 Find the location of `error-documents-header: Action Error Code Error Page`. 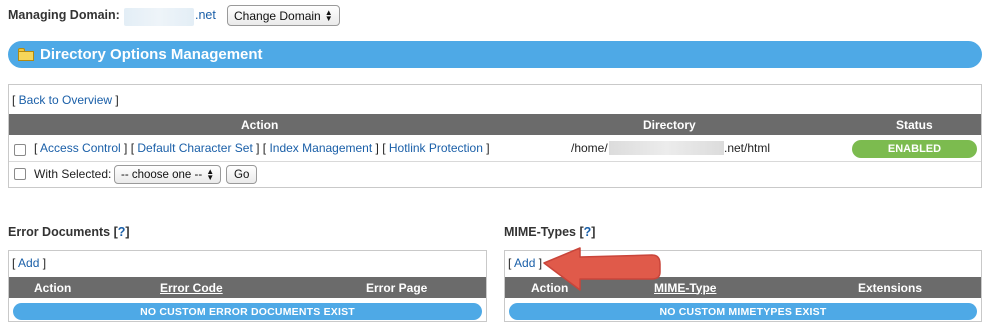

error-documents-header: Action Error Code Error Page is located at coordinates (247, 287).